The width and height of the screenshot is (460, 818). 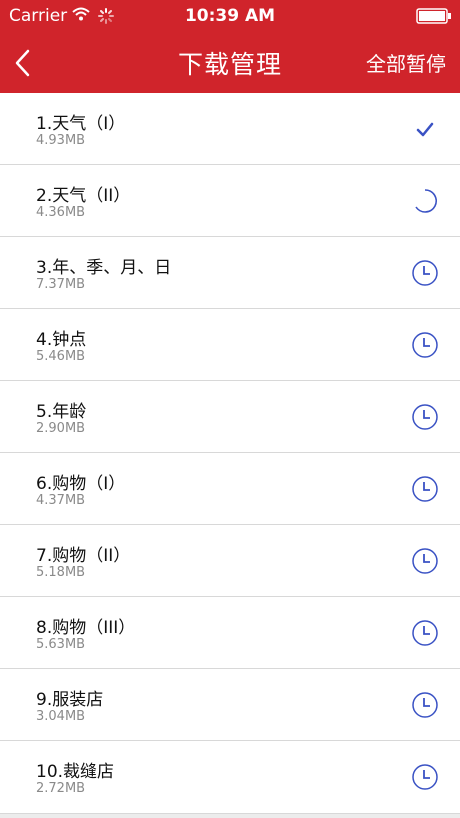 What do you see at coordinates (61, 716) in the screenshot?
I see `item-size: 3.04MB` at bounding box center [61, 716].